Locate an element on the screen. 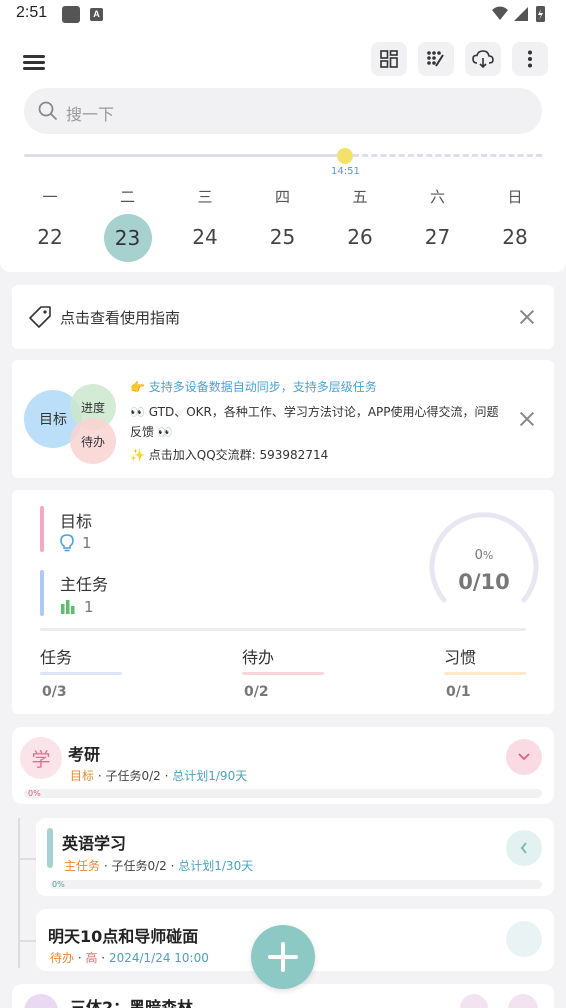  complete-checkbox is located at coordinates (524, 939).